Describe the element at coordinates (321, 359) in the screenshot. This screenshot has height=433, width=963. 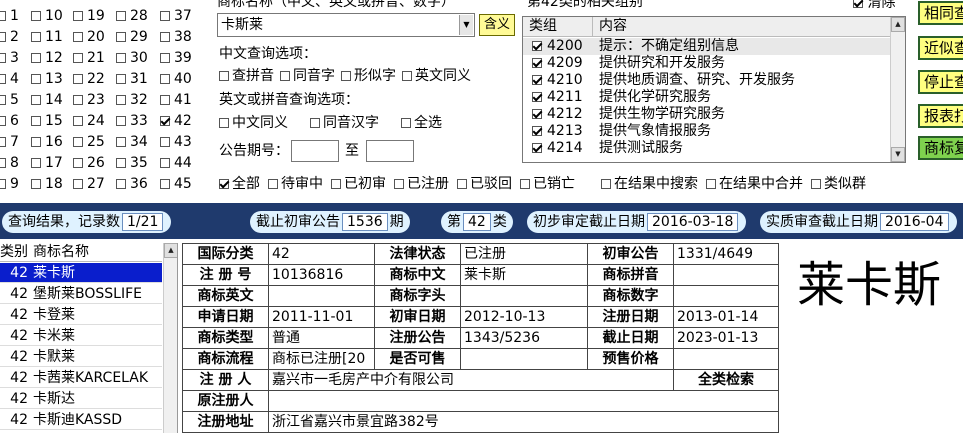
I see `flow-value: 商标已注册[20` at that location.